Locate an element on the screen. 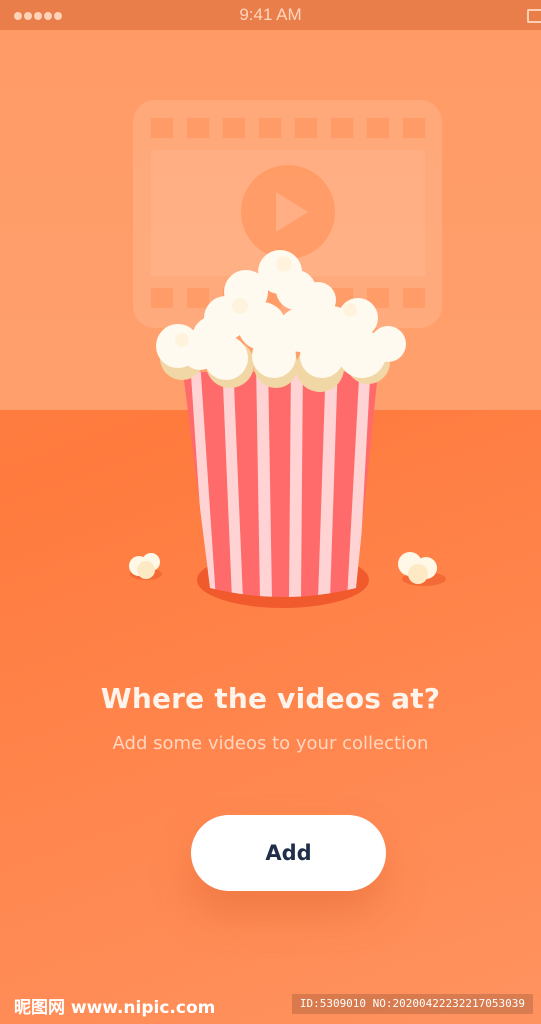  watermark-right: ID:5309010 NO:20200422232217053039 is located at coordinates (412, 1004).